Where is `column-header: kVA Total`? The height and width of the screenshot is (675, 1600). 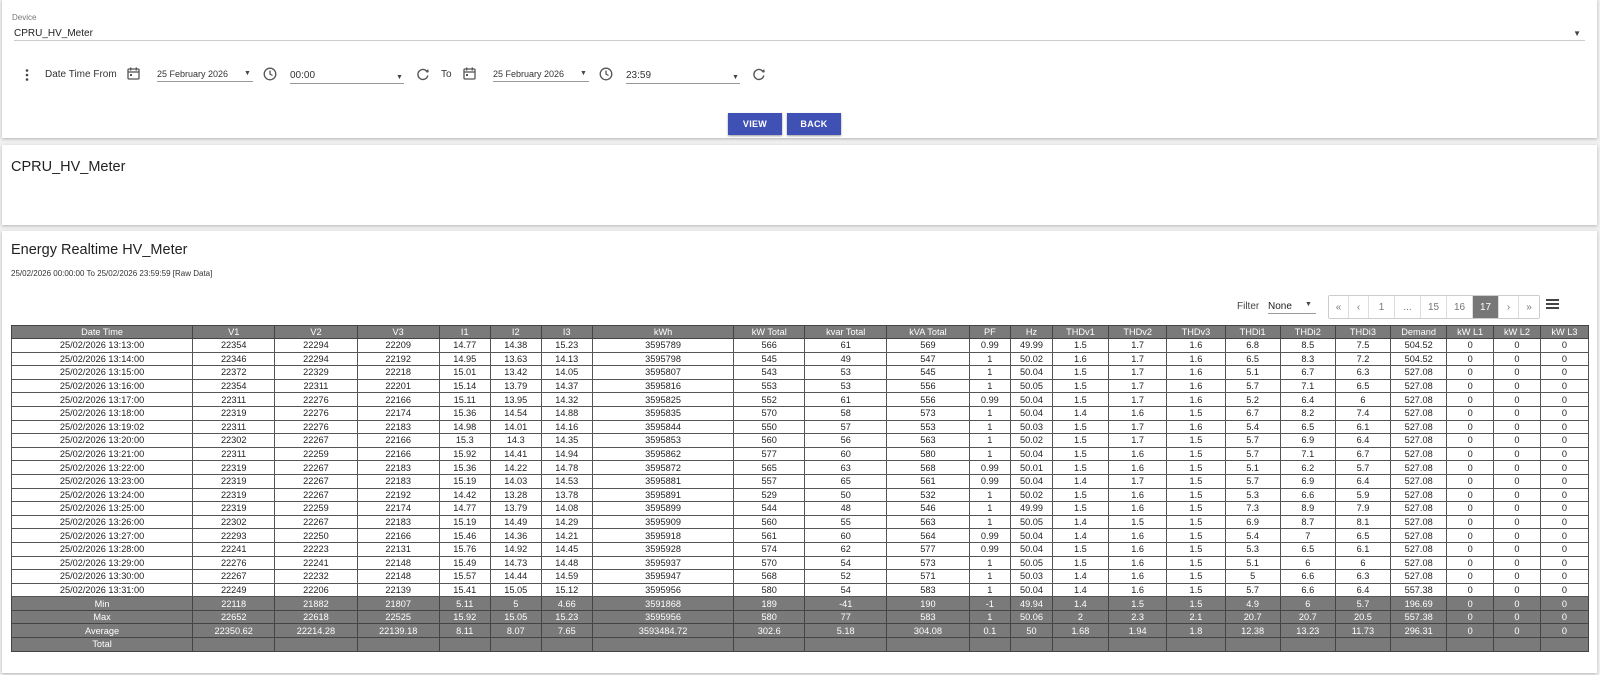
column-header: kVA Total is located at coordinates (928, 332).